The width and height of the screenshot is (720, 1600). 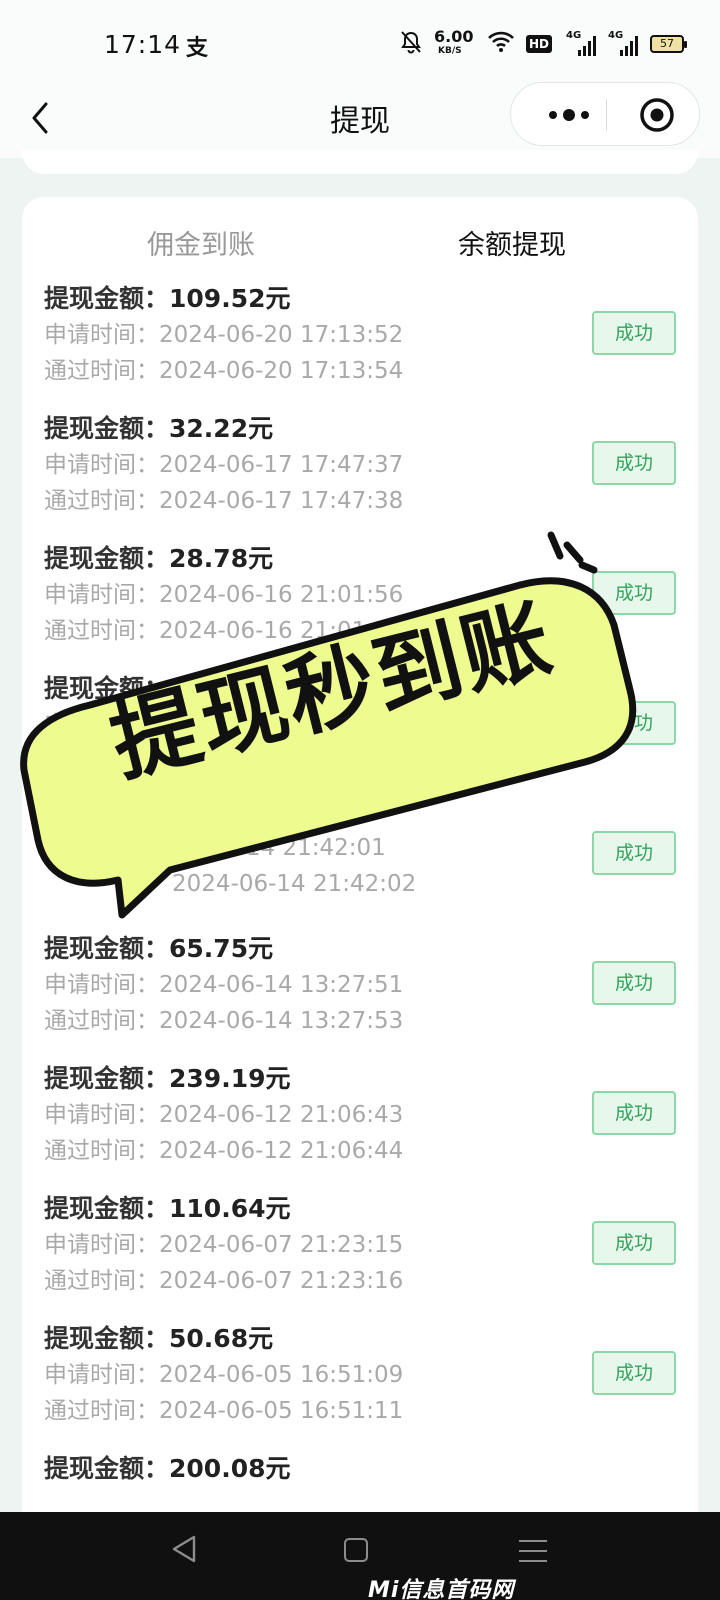 I want to click on alipay-icon: 支, so click(x=197, y=48).